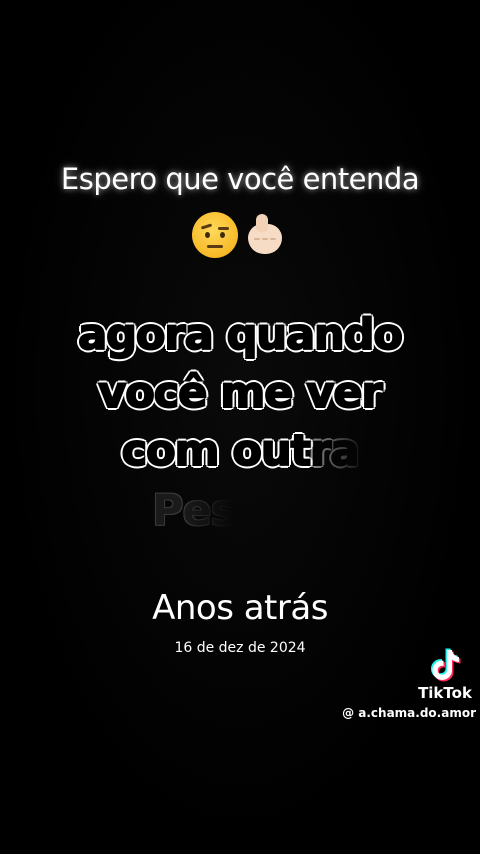  What do you see at coordinates (240, 648) in the screenshot?
I see `memory-date: 16 de dez de 2024` at bounding box center [240, 648].